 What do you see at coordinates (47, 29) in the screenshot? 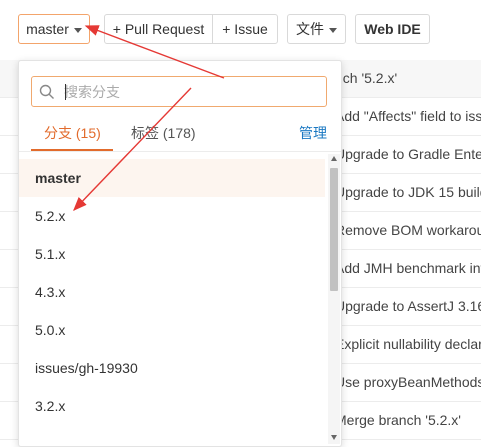
I see `branch-selector-label: master` at bounding box center [47, 29].